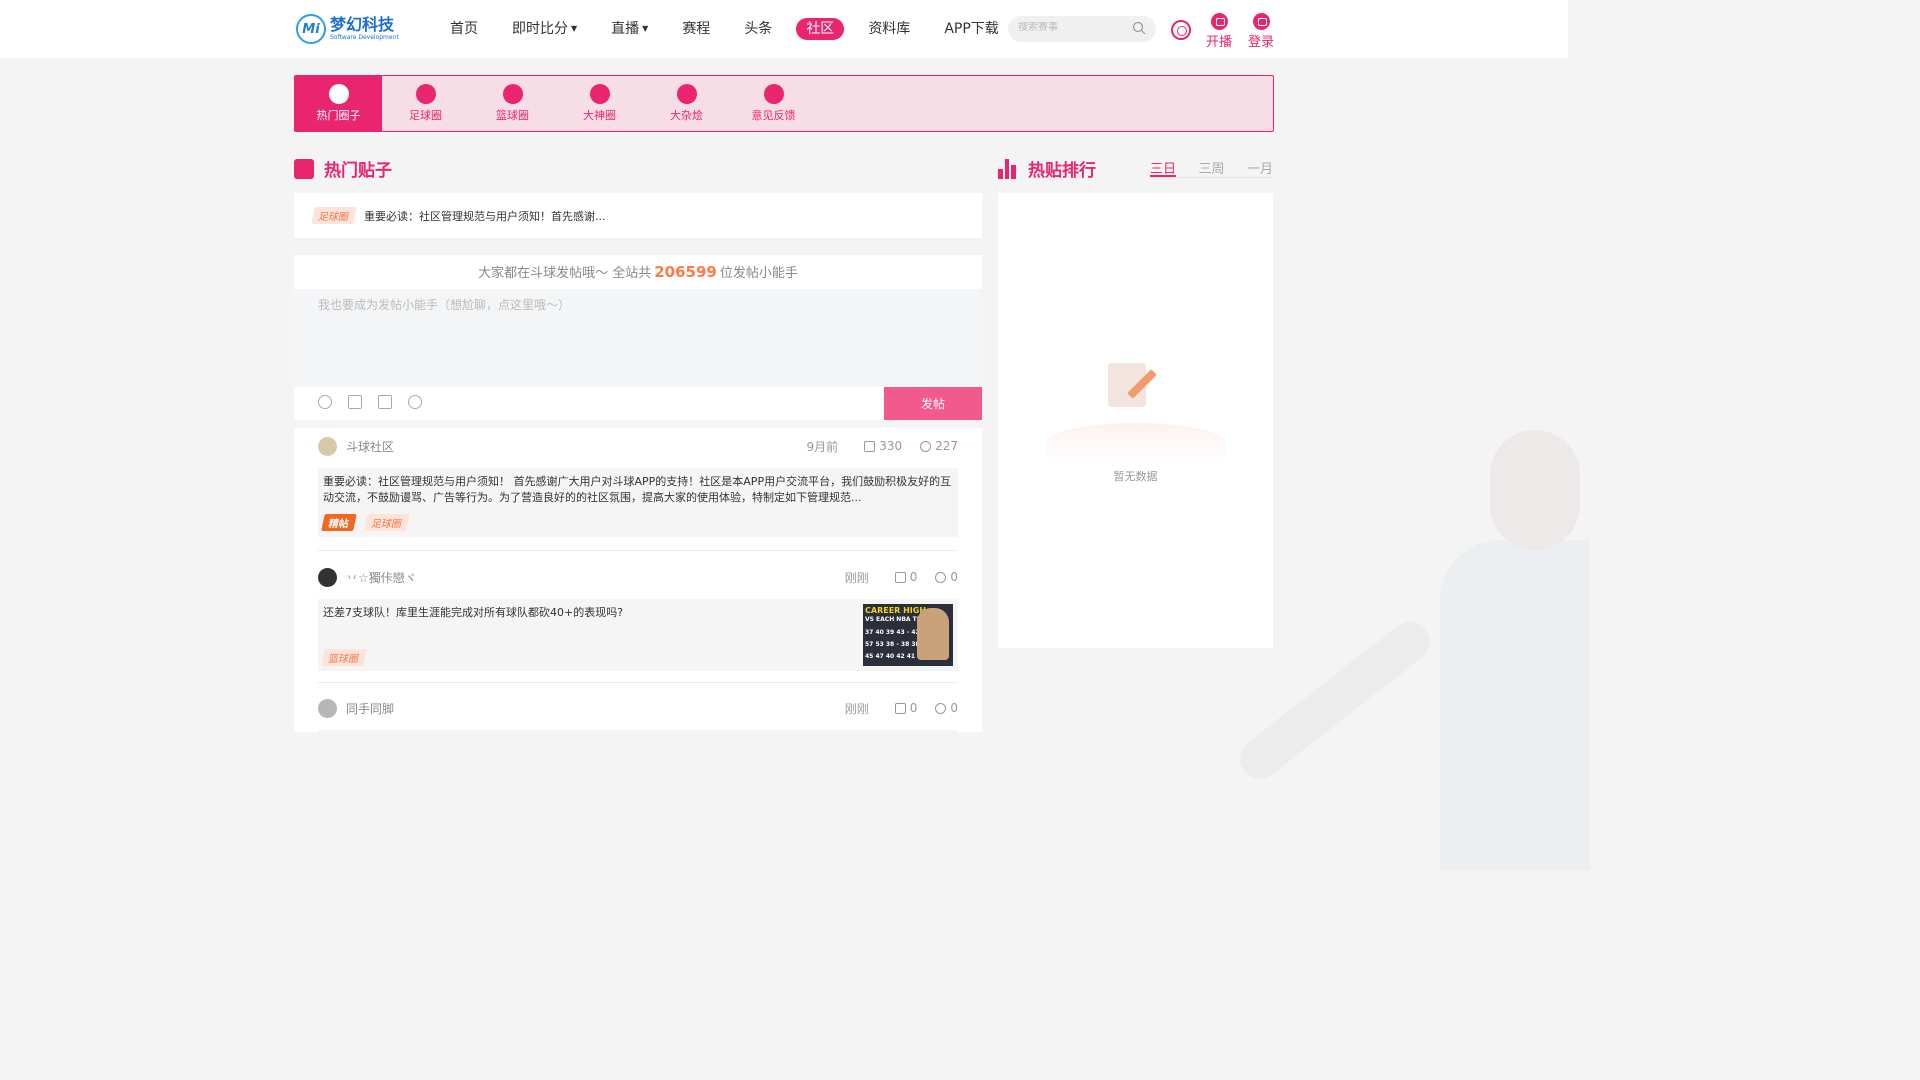 The height and width of the screenshot is (1080, 1920). What do you see at coordinates (731, 29) in the screenshot?
I see `main-nav: 首页 即时比分 ▼ 直播 ▼ 赛程 头条 社区 资料库 APP下载` at bounding box center [731, 29].